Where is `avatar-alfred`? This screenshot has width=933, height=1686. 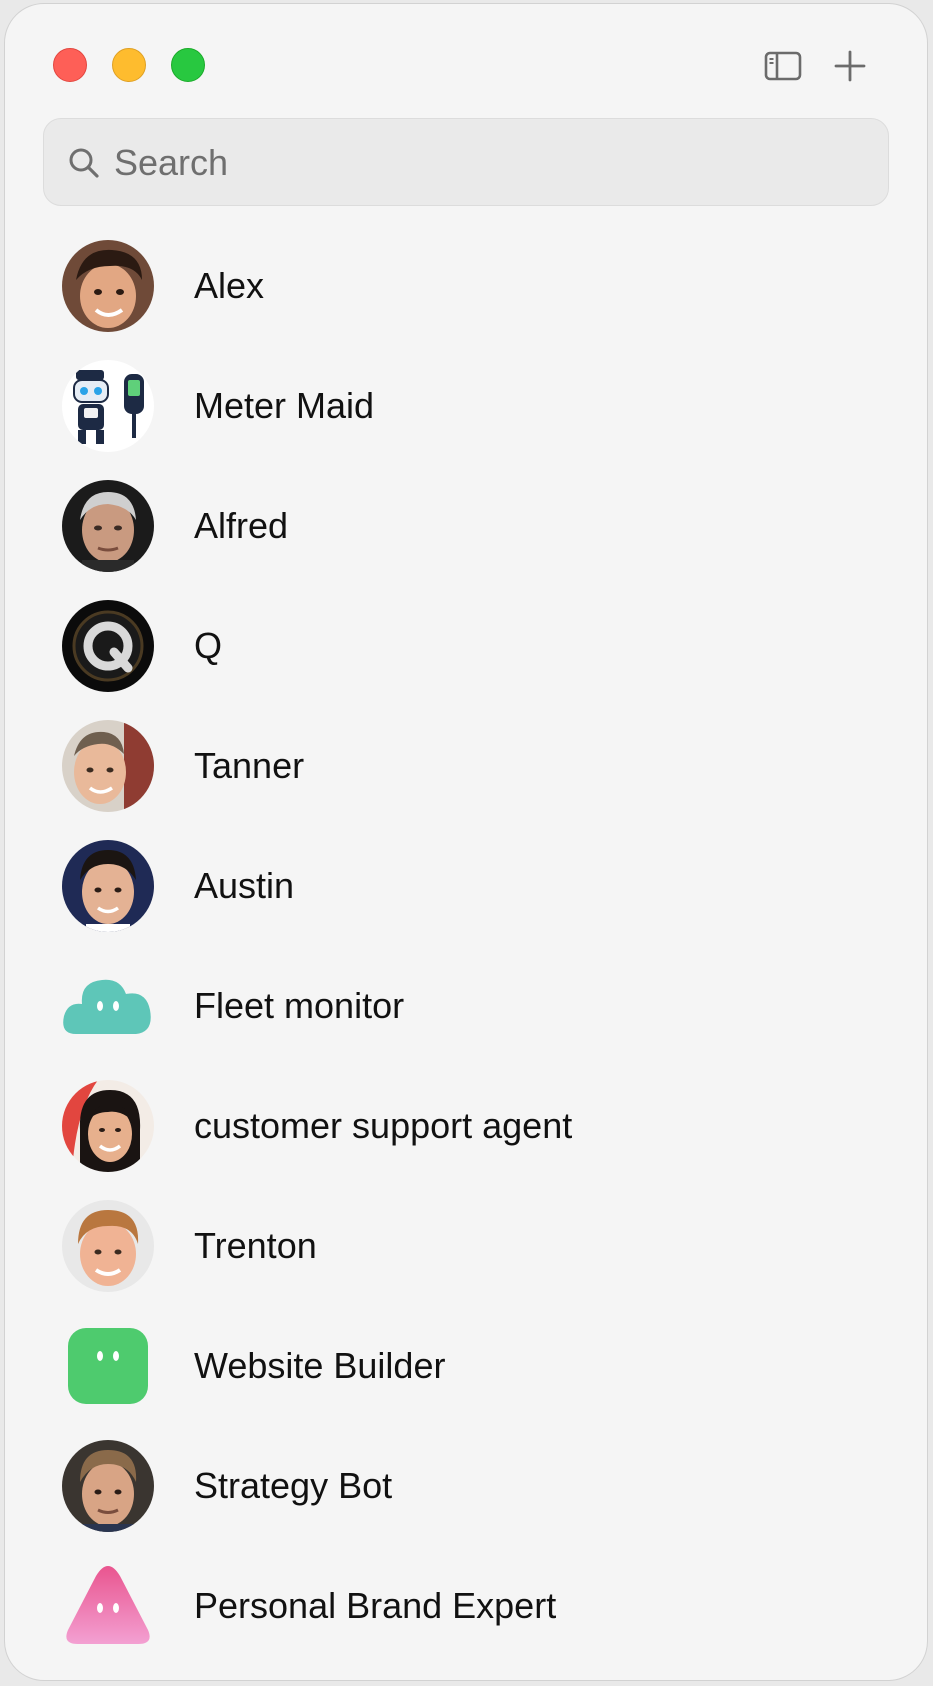 avatar-alfred is located at coordinates (108, 526).